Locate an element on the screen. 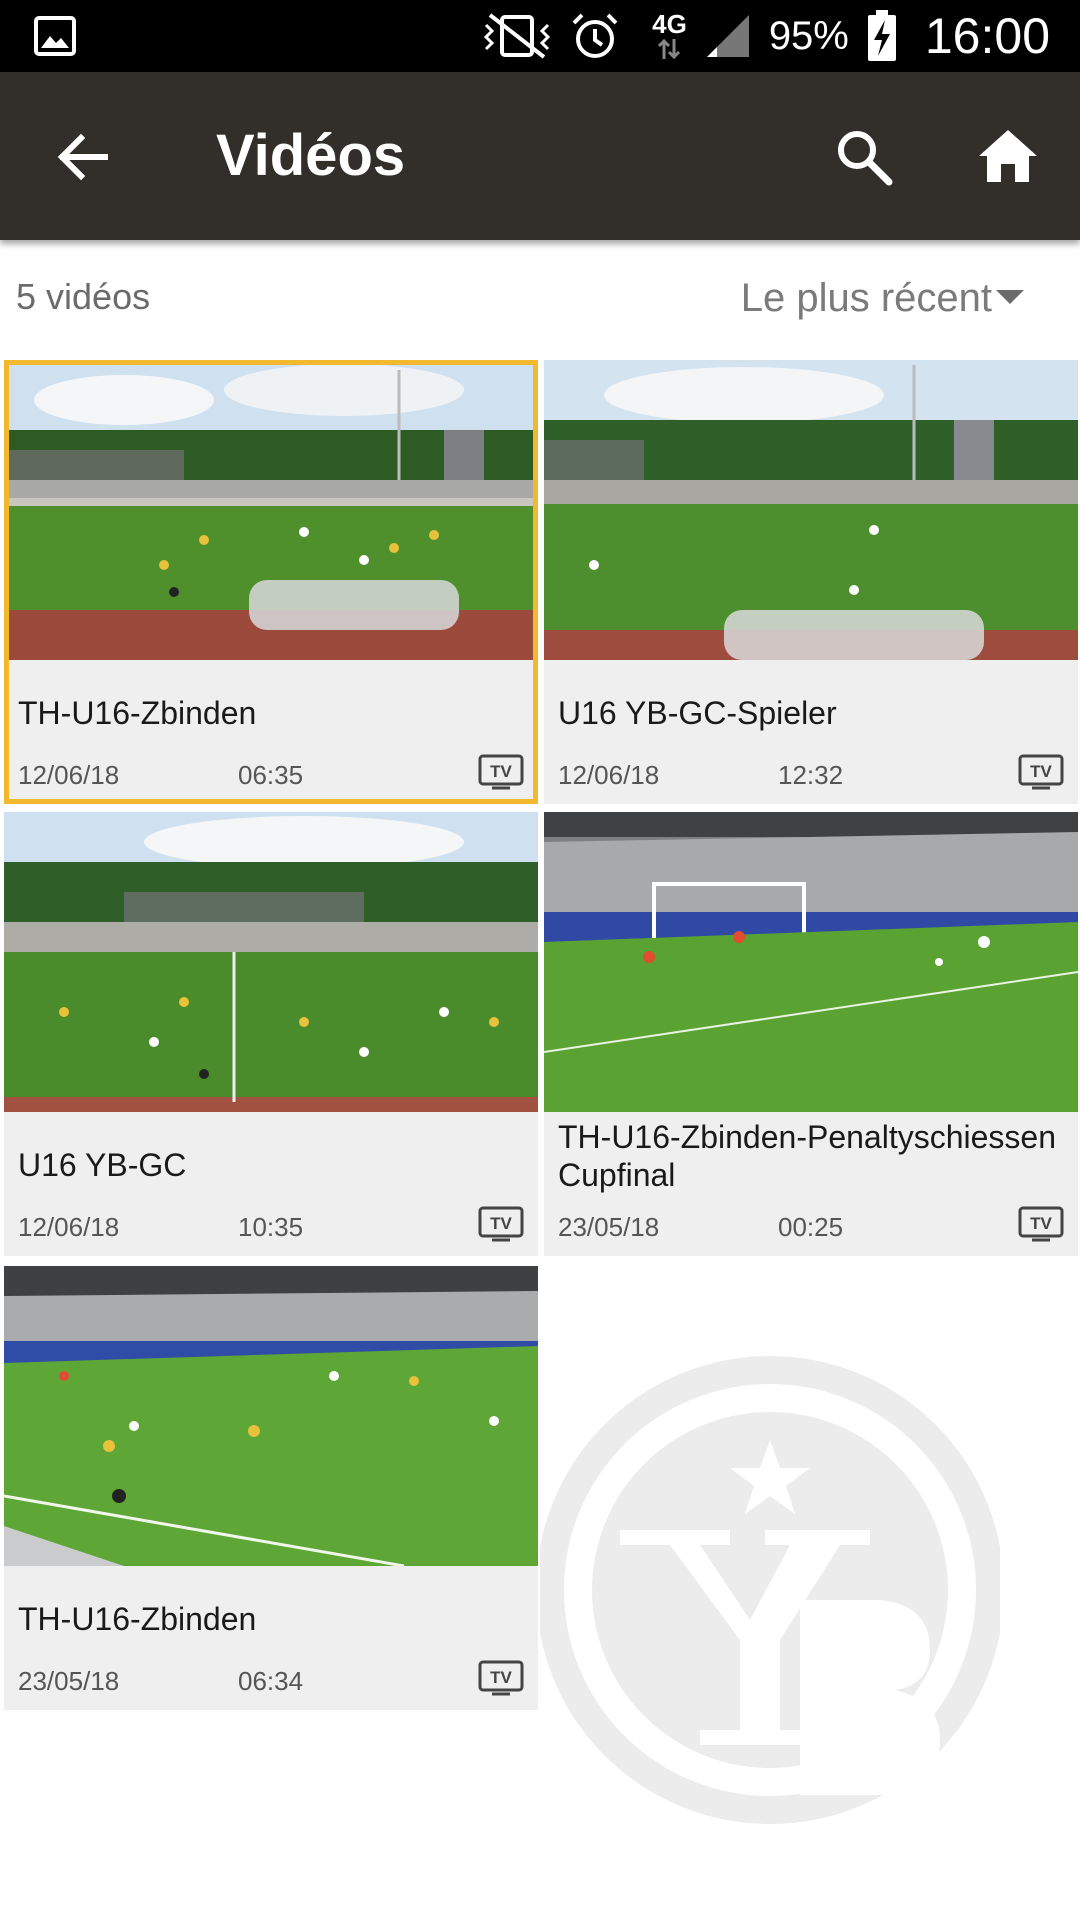 Image resolution: width=1080 pixels, height=1920 pixels. back-arrow-icon is located at coordinates (82, 157).